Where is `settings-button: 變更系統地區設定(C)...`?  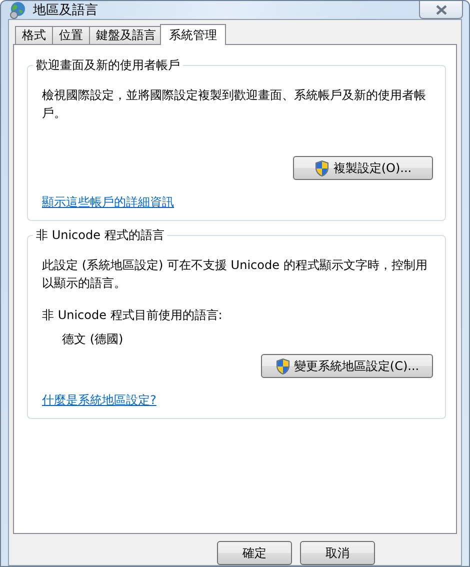 settings-button: 變更系統地區設定(C)... is located at coordinates (347, 366).